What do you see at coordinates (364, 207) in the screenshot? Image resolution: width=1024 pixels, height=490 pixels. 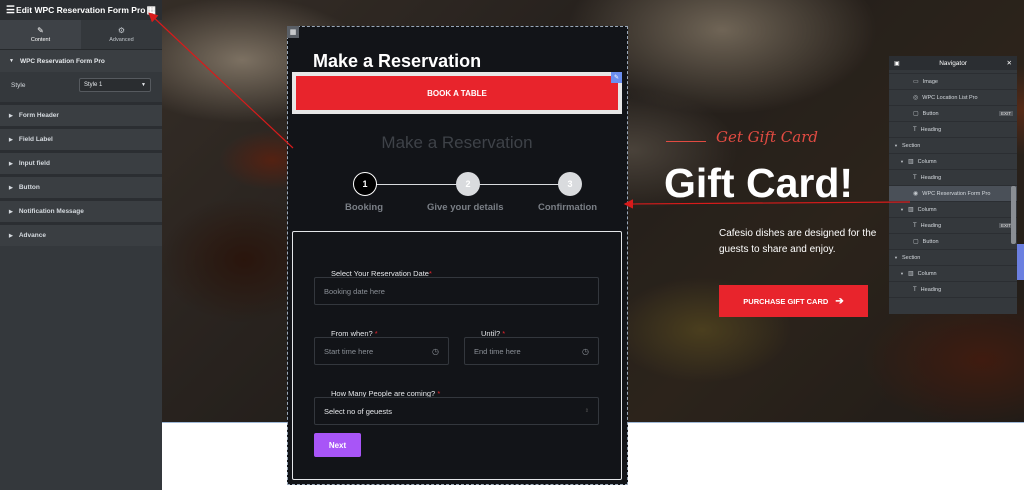 I see `step-1-label: Booking` at bounding box center [364, 207].